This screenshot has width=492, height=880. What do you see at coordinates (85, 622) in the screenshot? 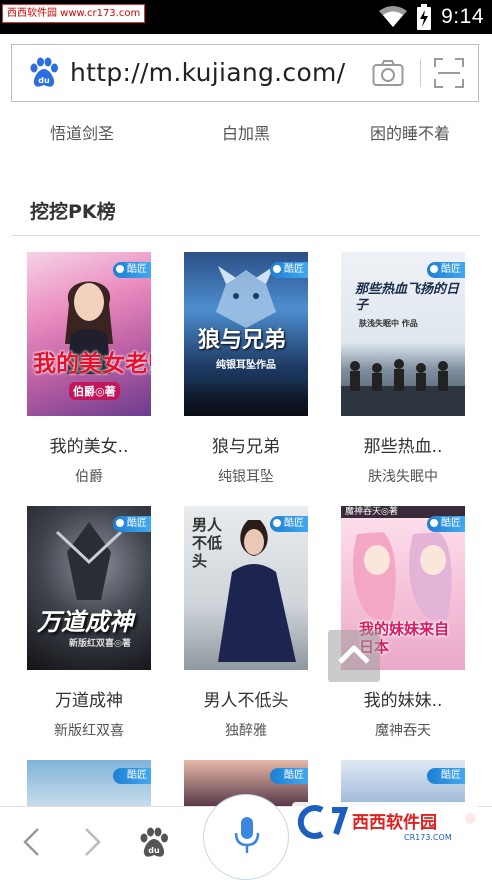
I see `cover-title: 万道成神` at bounding box center [85, 622].